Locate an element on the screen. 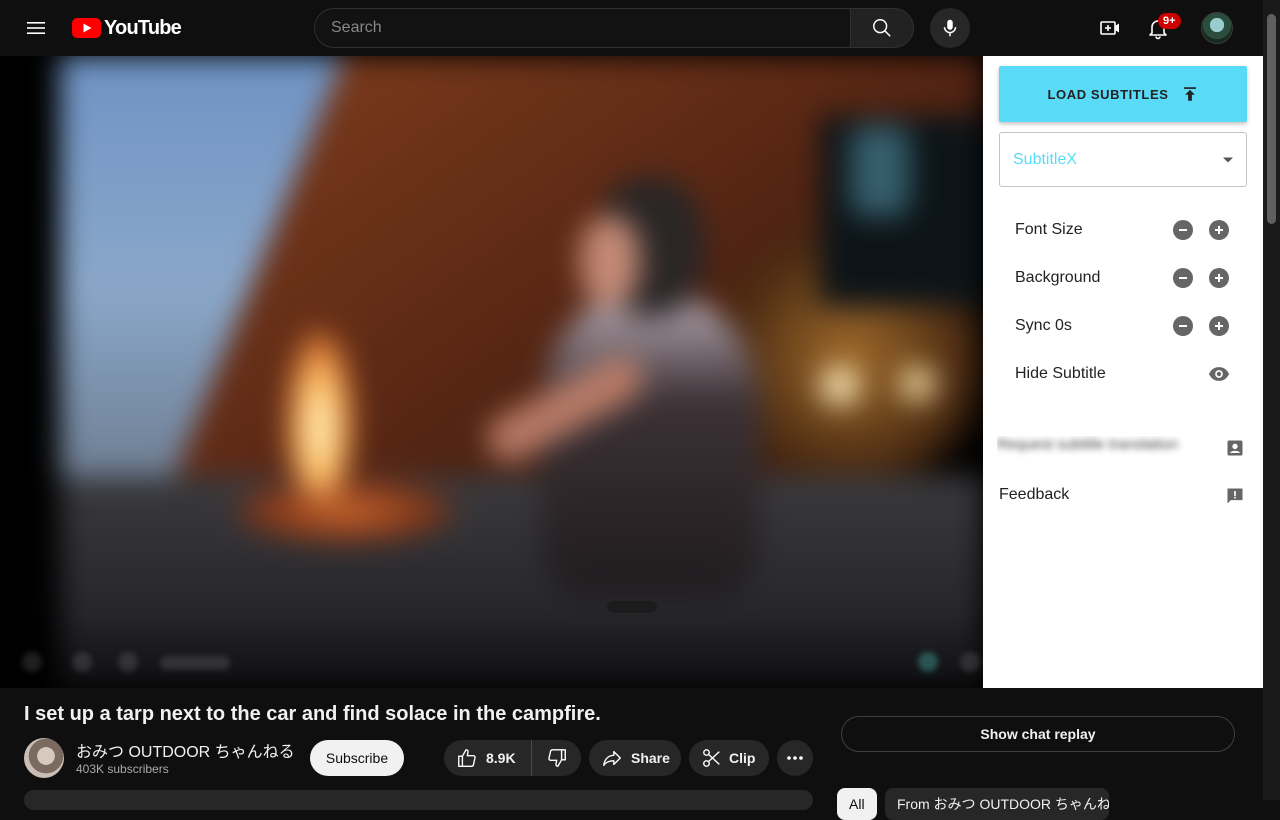 The image size is (1280, 820). sync-increase-button is located at coordinates (1219, 326).